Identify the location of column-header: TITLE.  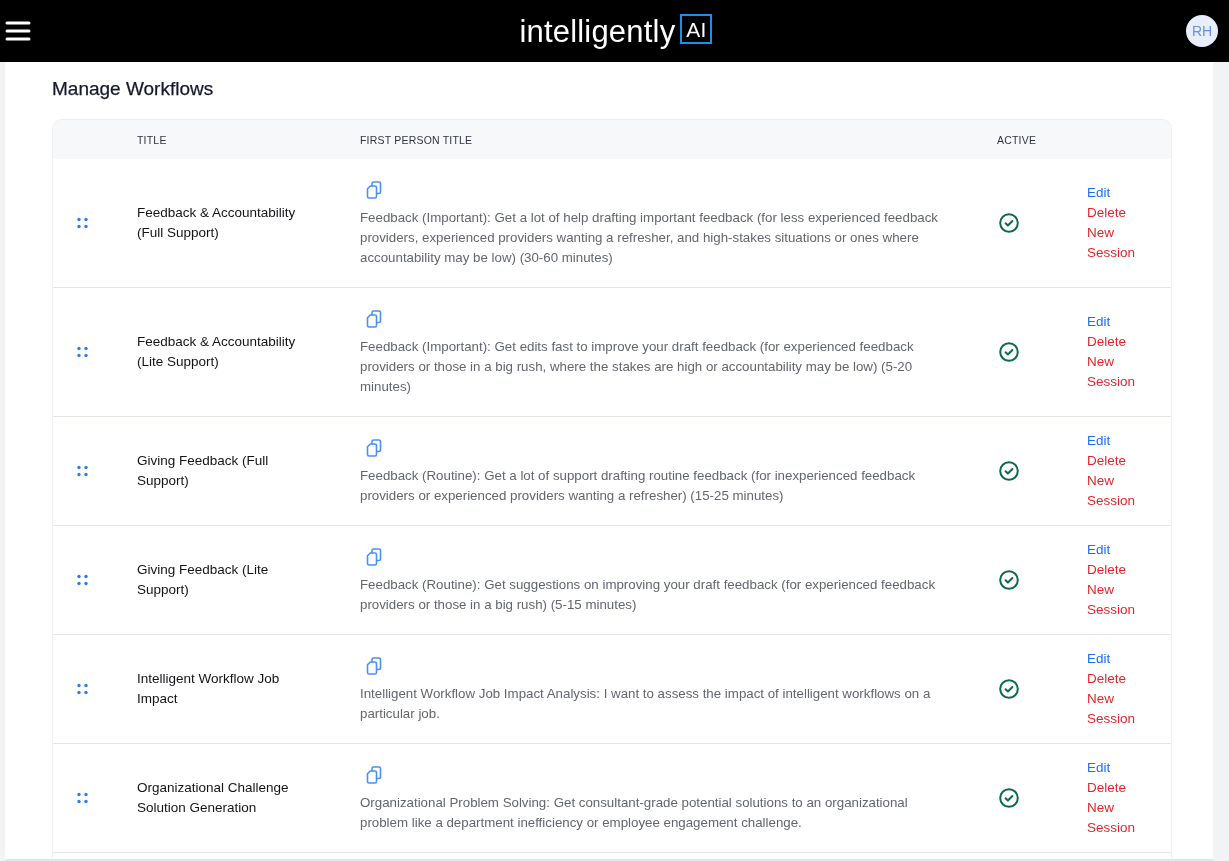
(152, 139).